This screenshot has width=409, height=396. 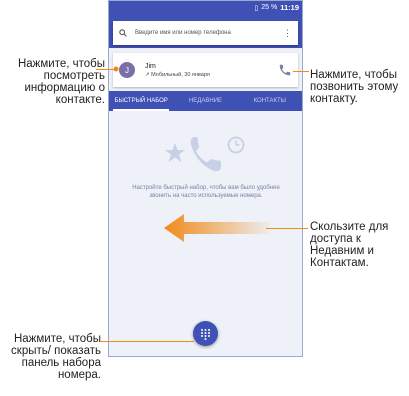 I want to click on callout-call-contact: Нажмите, чтобы позвонить этому контакту., so click(x=354, y=87).